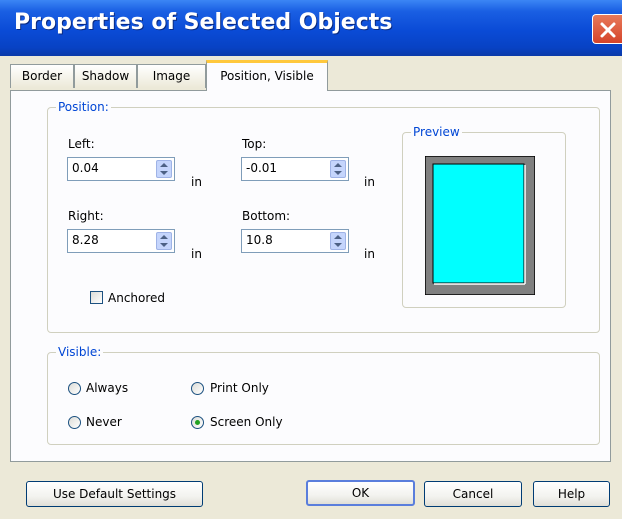 Image resolution: width=622 pixels, height=519 pixels. Describe the element at coordinates (85, 168) in the screenshot. I see `left-value: 0.04` at that location.